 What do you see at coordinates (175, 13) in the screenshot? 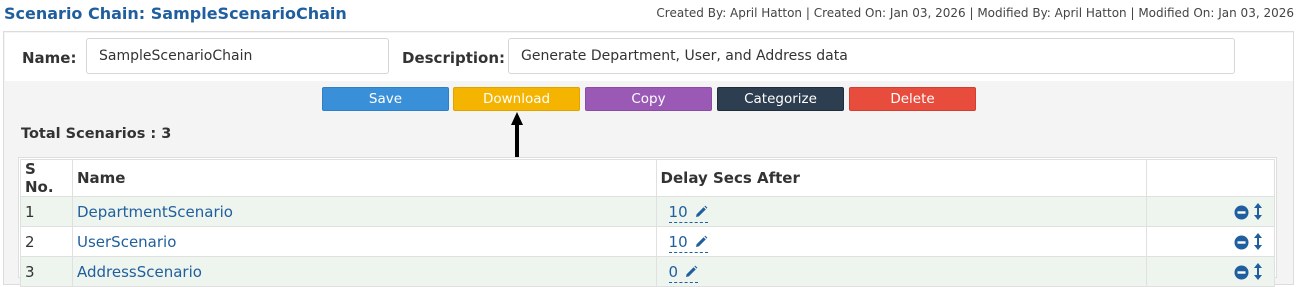
I see `page-title: Scenario Chain: SampleScenarioChain` at bounding box center [175, 13].